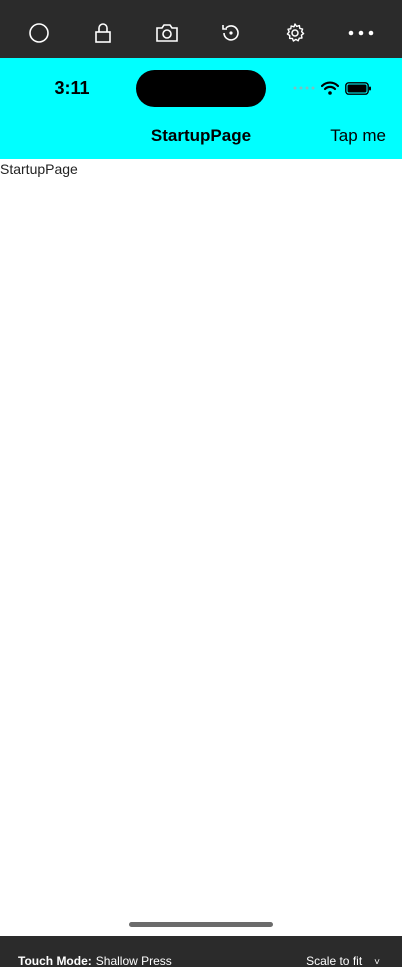  I want to click on circle-icon, so click(39, 33).